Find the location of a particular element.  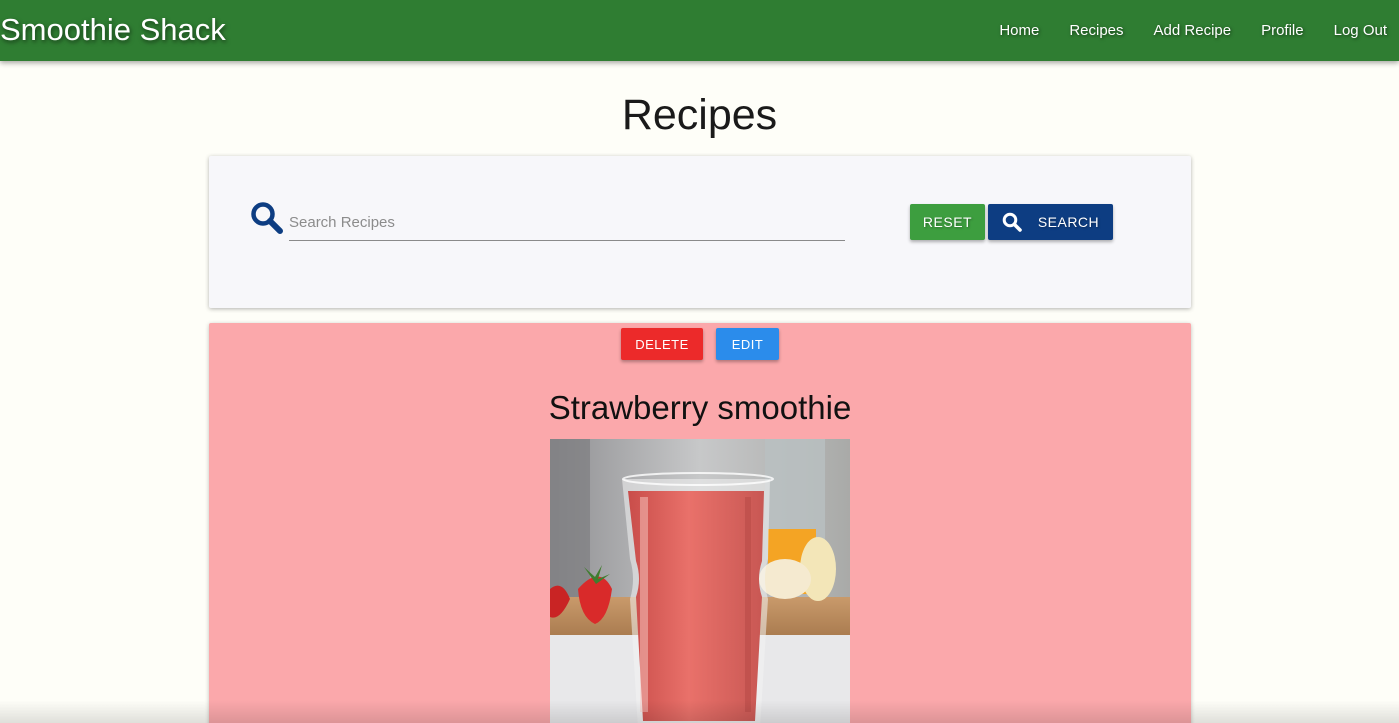

nav-link-add-recipe: Add Recipe is located at coordinates (1190, 30).